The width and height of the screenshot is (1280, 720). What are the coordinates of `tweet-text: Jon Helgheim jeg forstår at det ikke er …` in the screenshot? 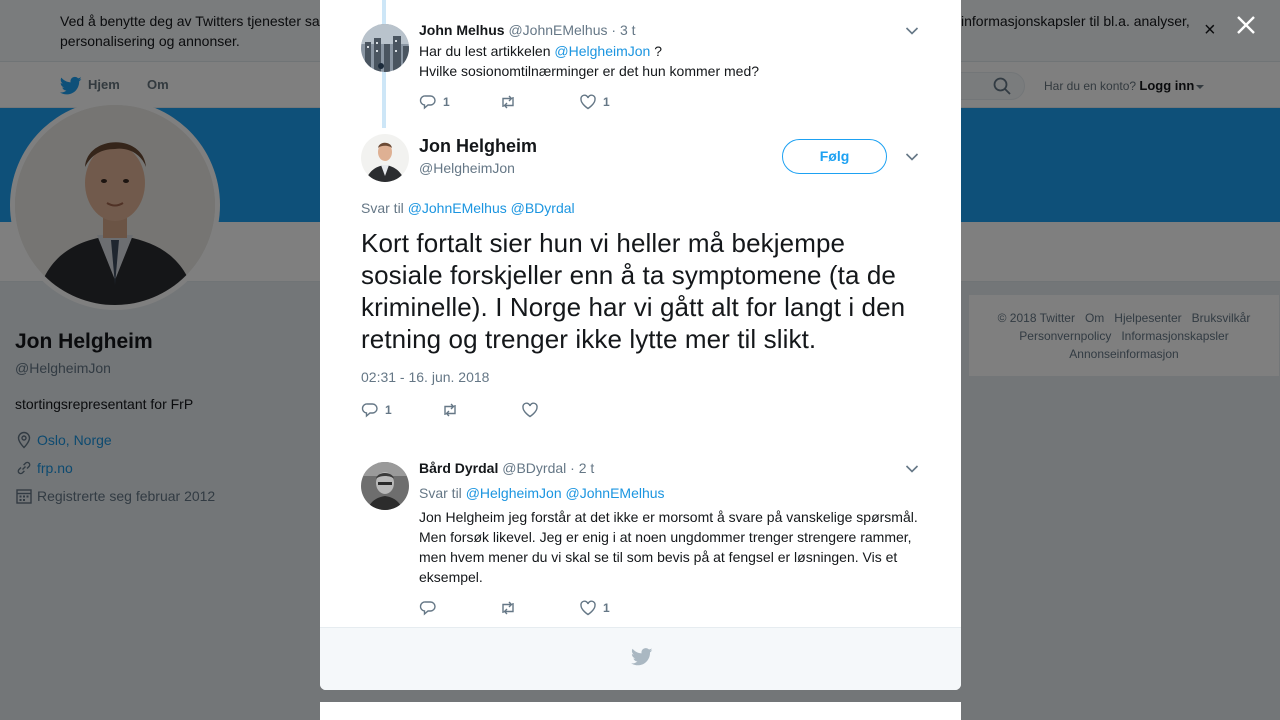 It's located at (668, 547).